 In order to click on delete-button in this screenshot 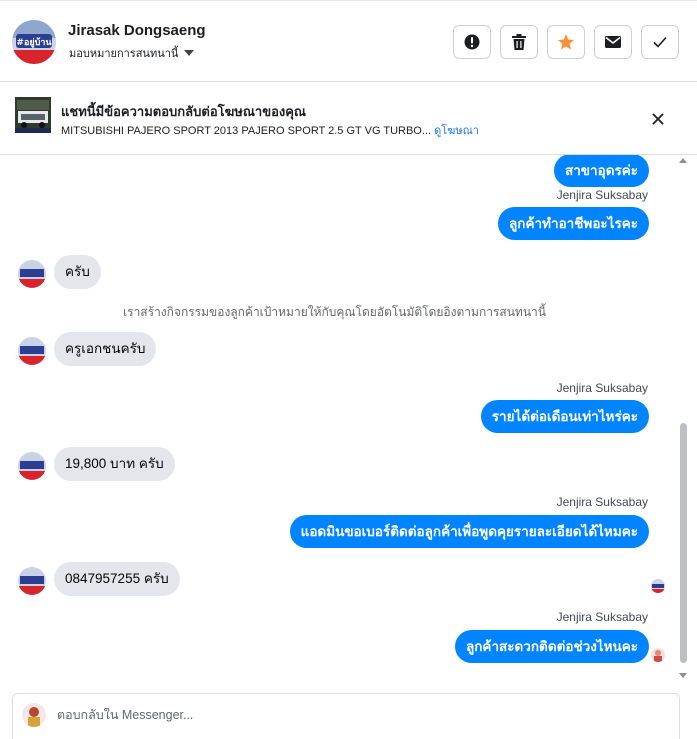, I will do `click(519, 42)`.